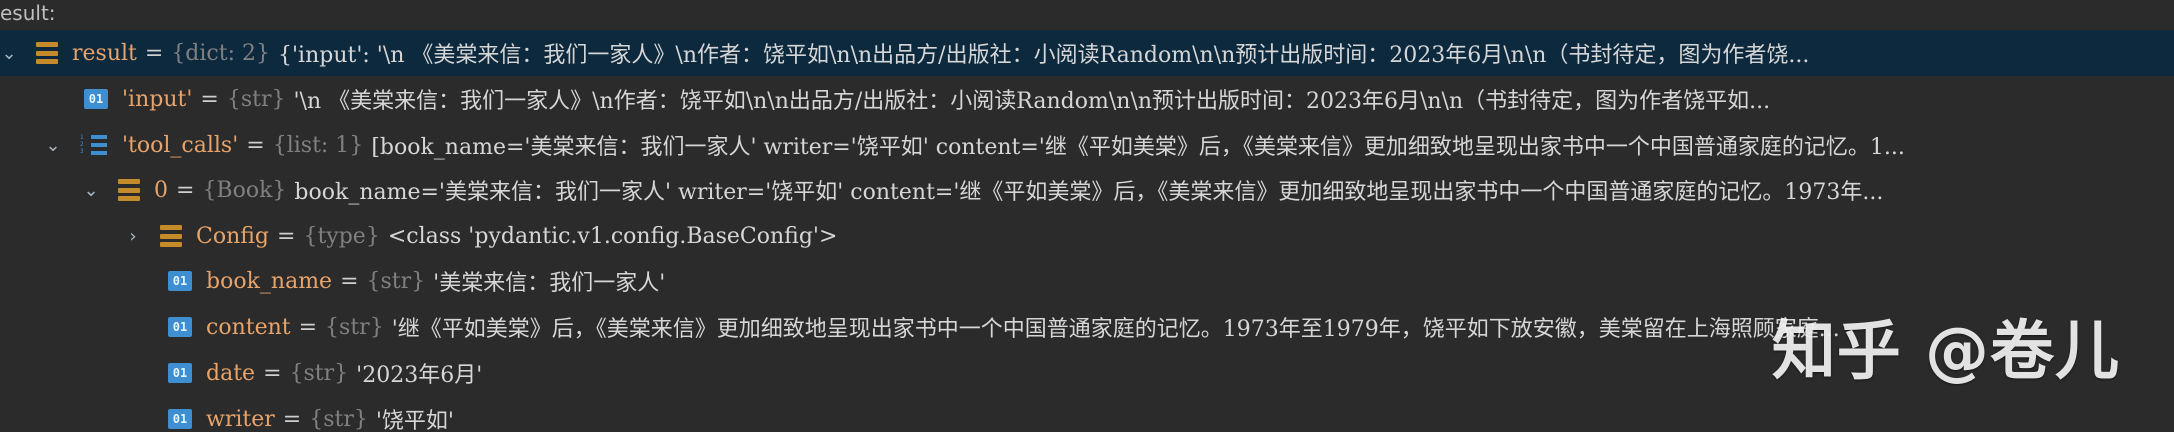 This screenshot has width=2174, height=432. Describe the element at coordinates (180, 145) in the screenshot. I see `variable-name: 'tool_calls'` at that location.